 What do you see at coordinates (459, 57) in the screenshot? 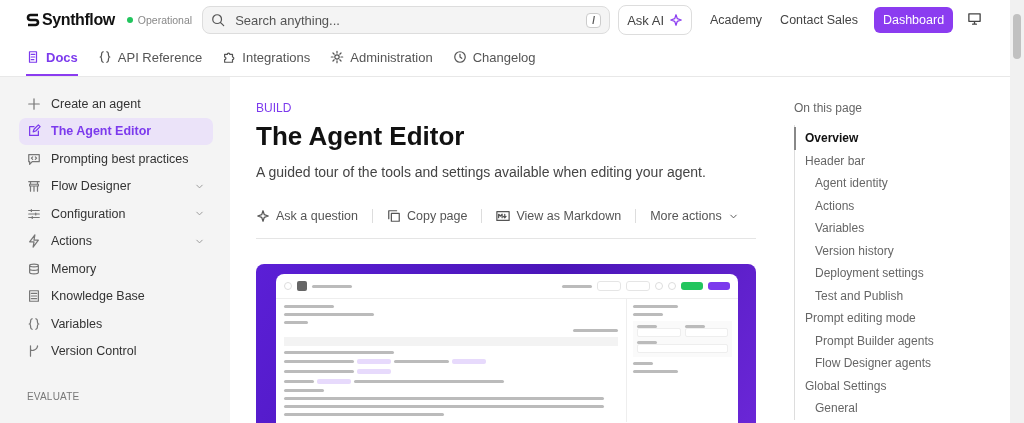
I see `clock-icon` at bounding box center [459, 57].